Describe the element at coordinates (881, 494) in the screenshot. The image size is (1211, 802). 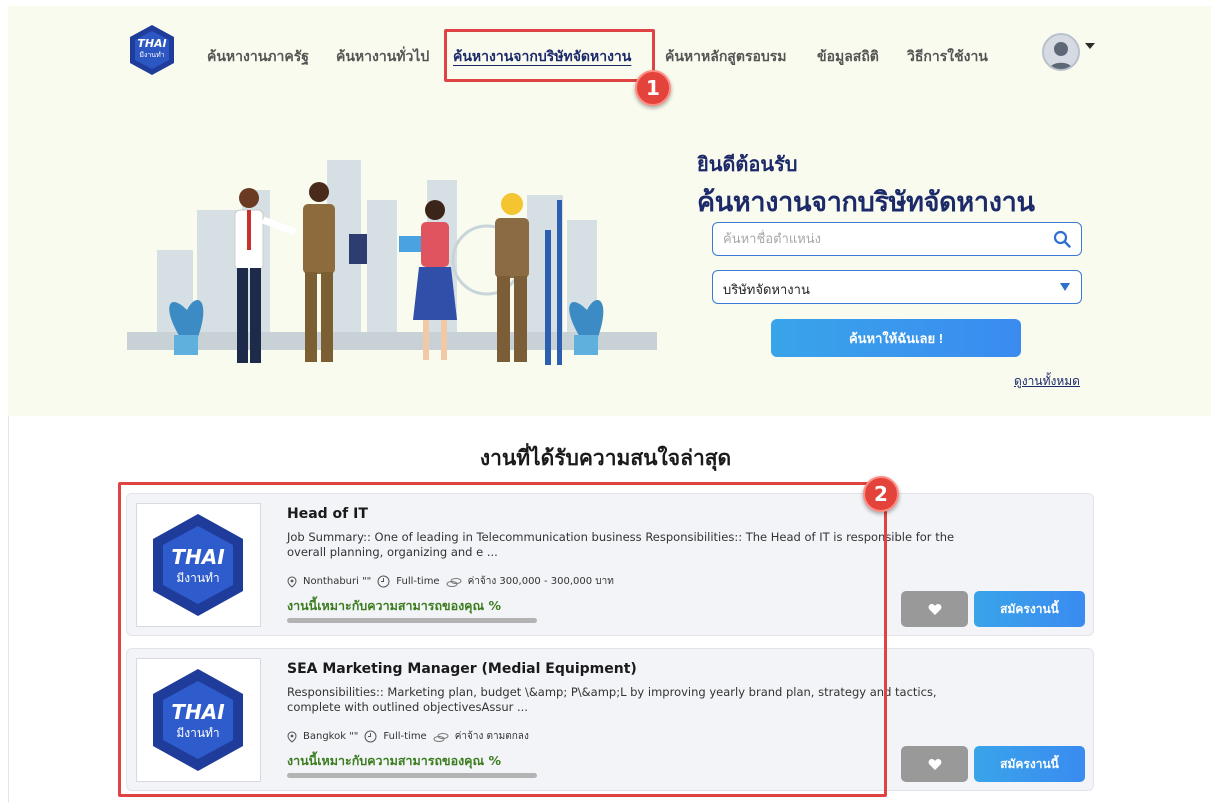
I see `annotation-badge-2: 2` at that location.